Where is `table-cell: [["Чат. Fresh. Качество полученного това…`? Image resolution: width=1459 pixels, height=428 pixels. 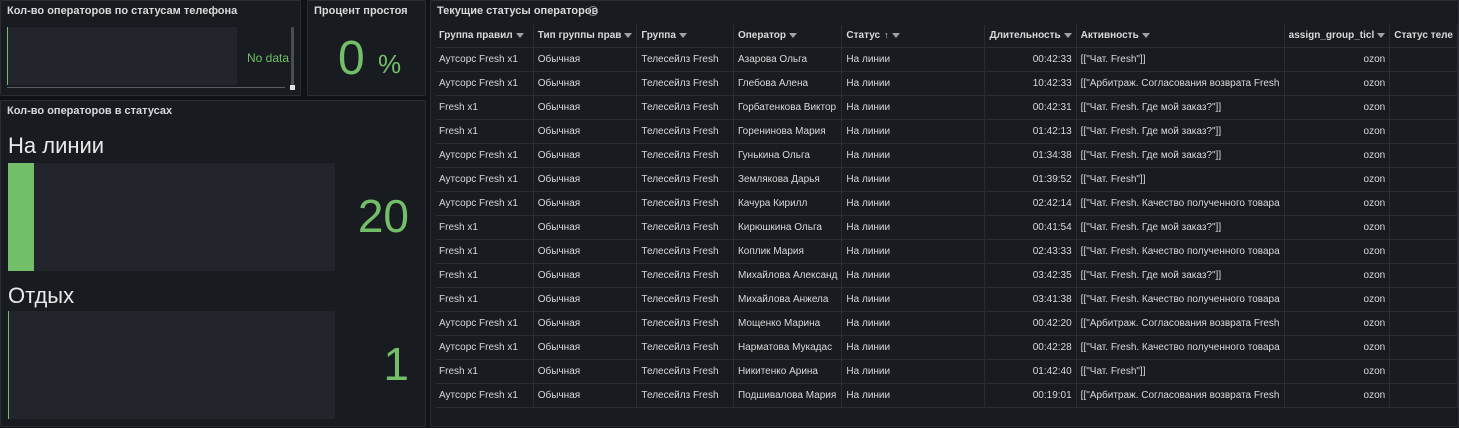
table-cell: [["Чат. Fresh. Качество полученного това… is located at coordinates (1180, 251).